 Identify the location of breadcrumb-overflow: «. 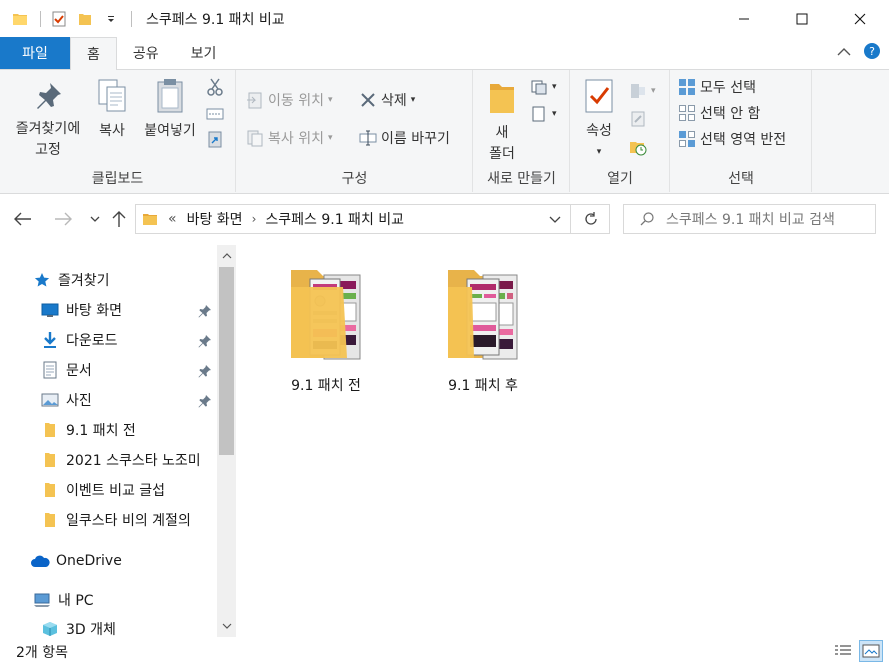
(172, 219).